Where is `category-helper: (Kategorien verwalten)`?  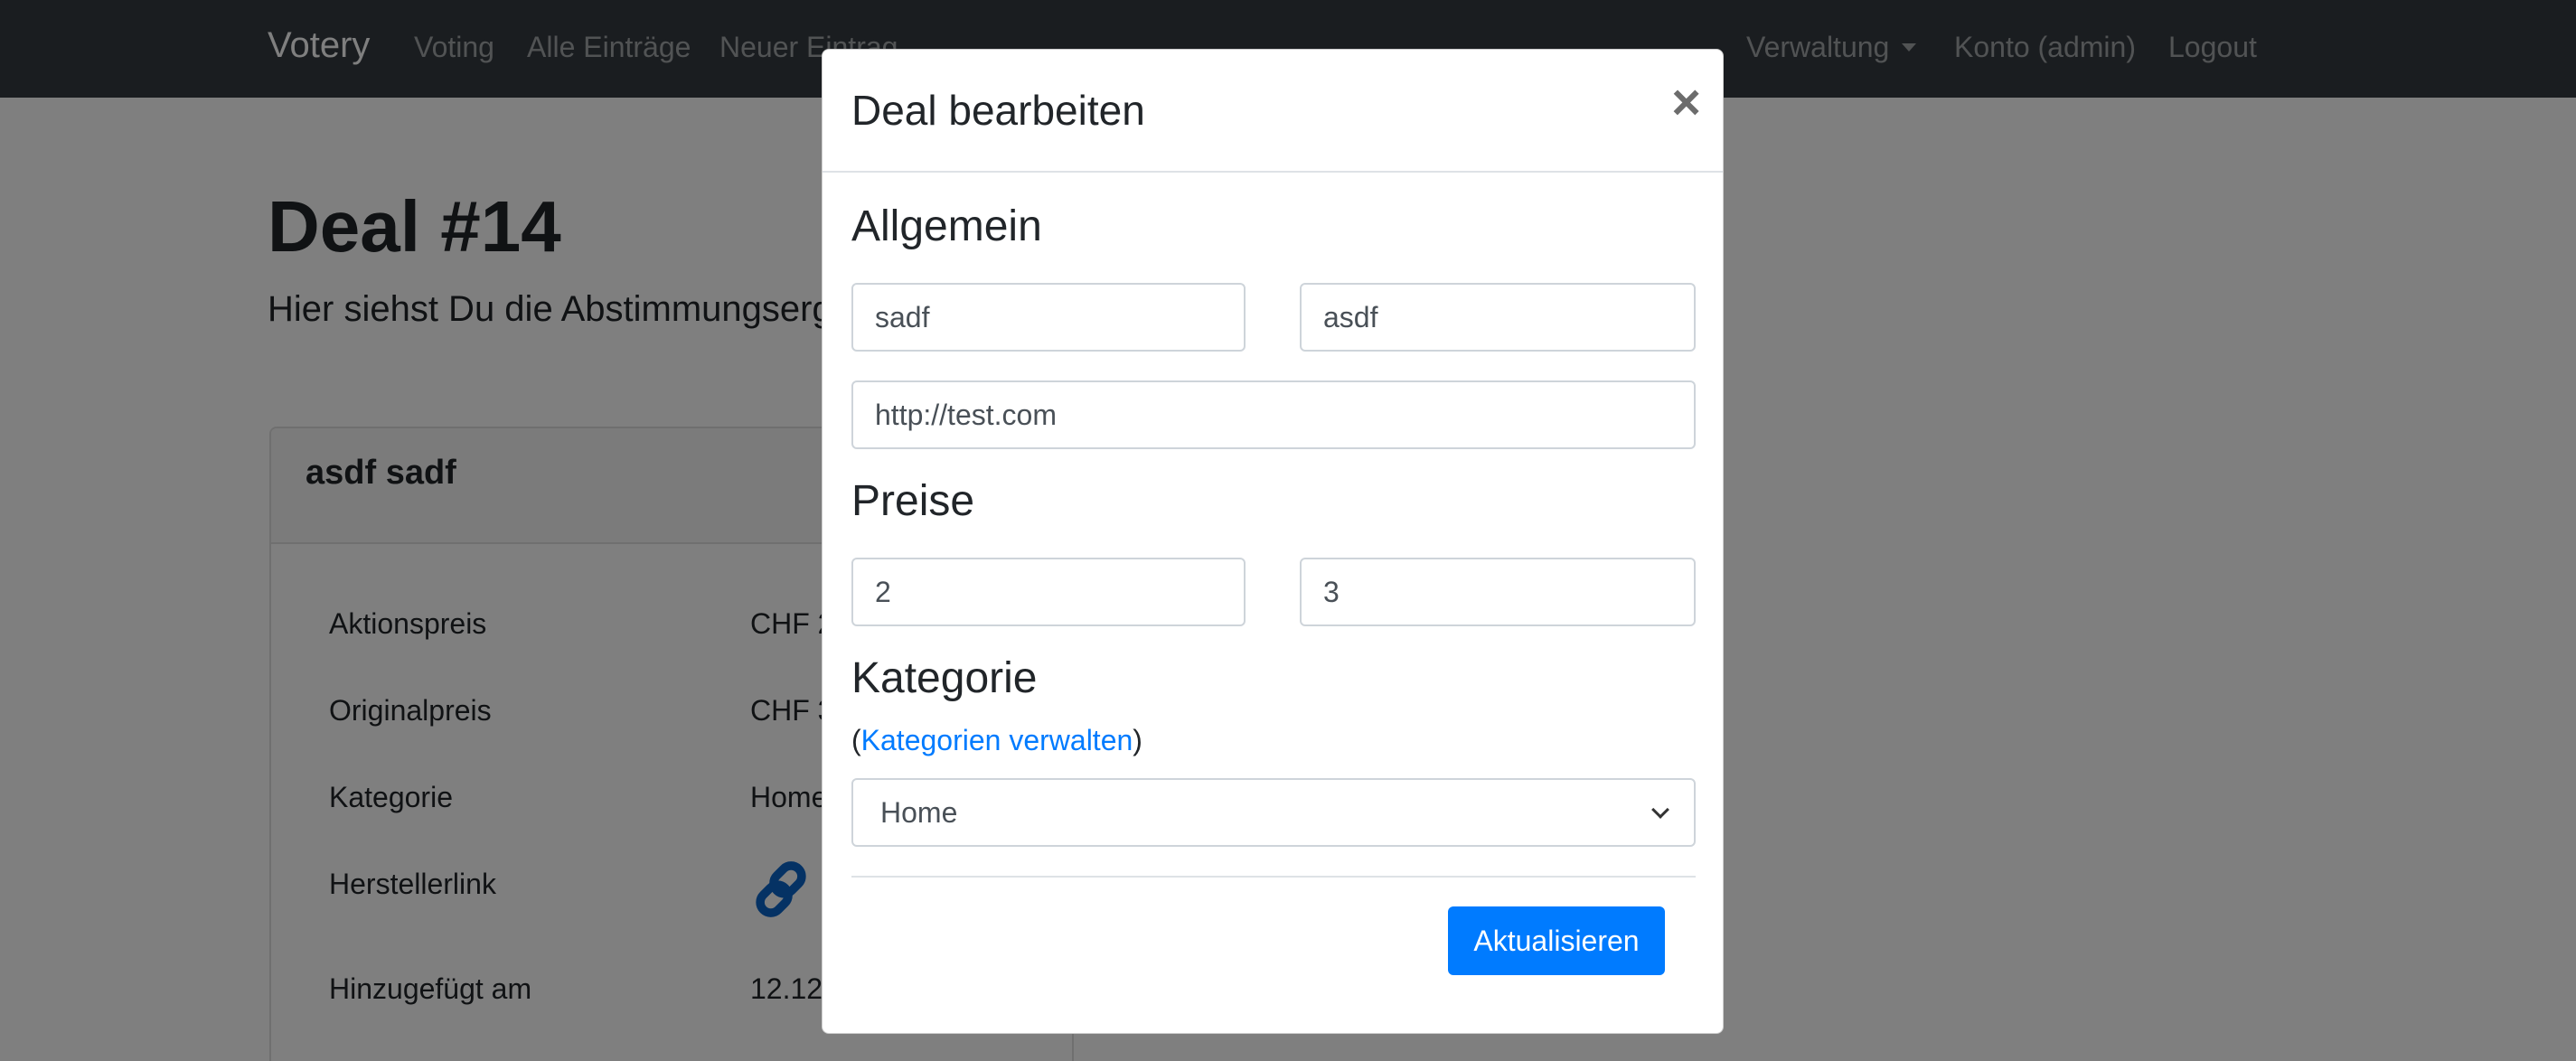
category-helper: (Kategorien verwalten) is located at coordinates (996, 740).